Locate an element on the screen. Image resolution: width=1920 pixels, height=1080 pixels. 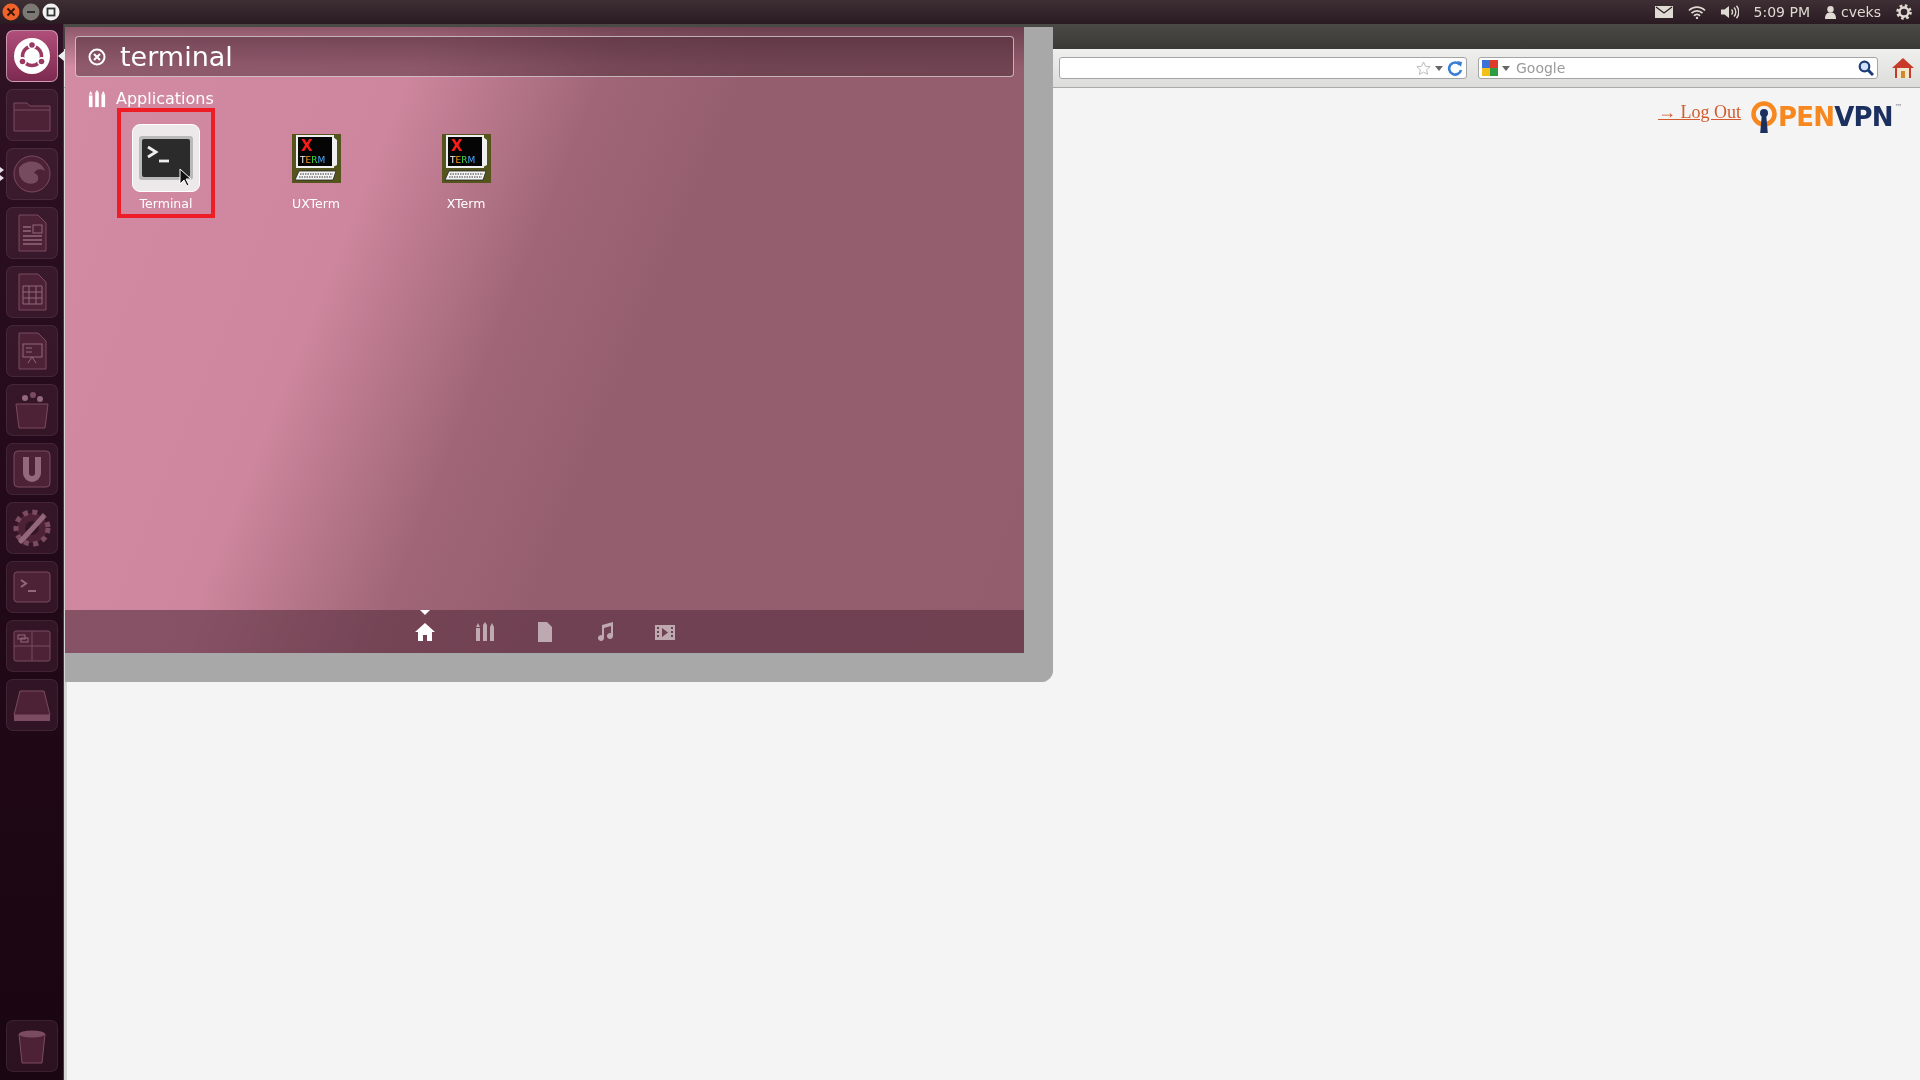
session-button is located at coordinates (1904, 12).